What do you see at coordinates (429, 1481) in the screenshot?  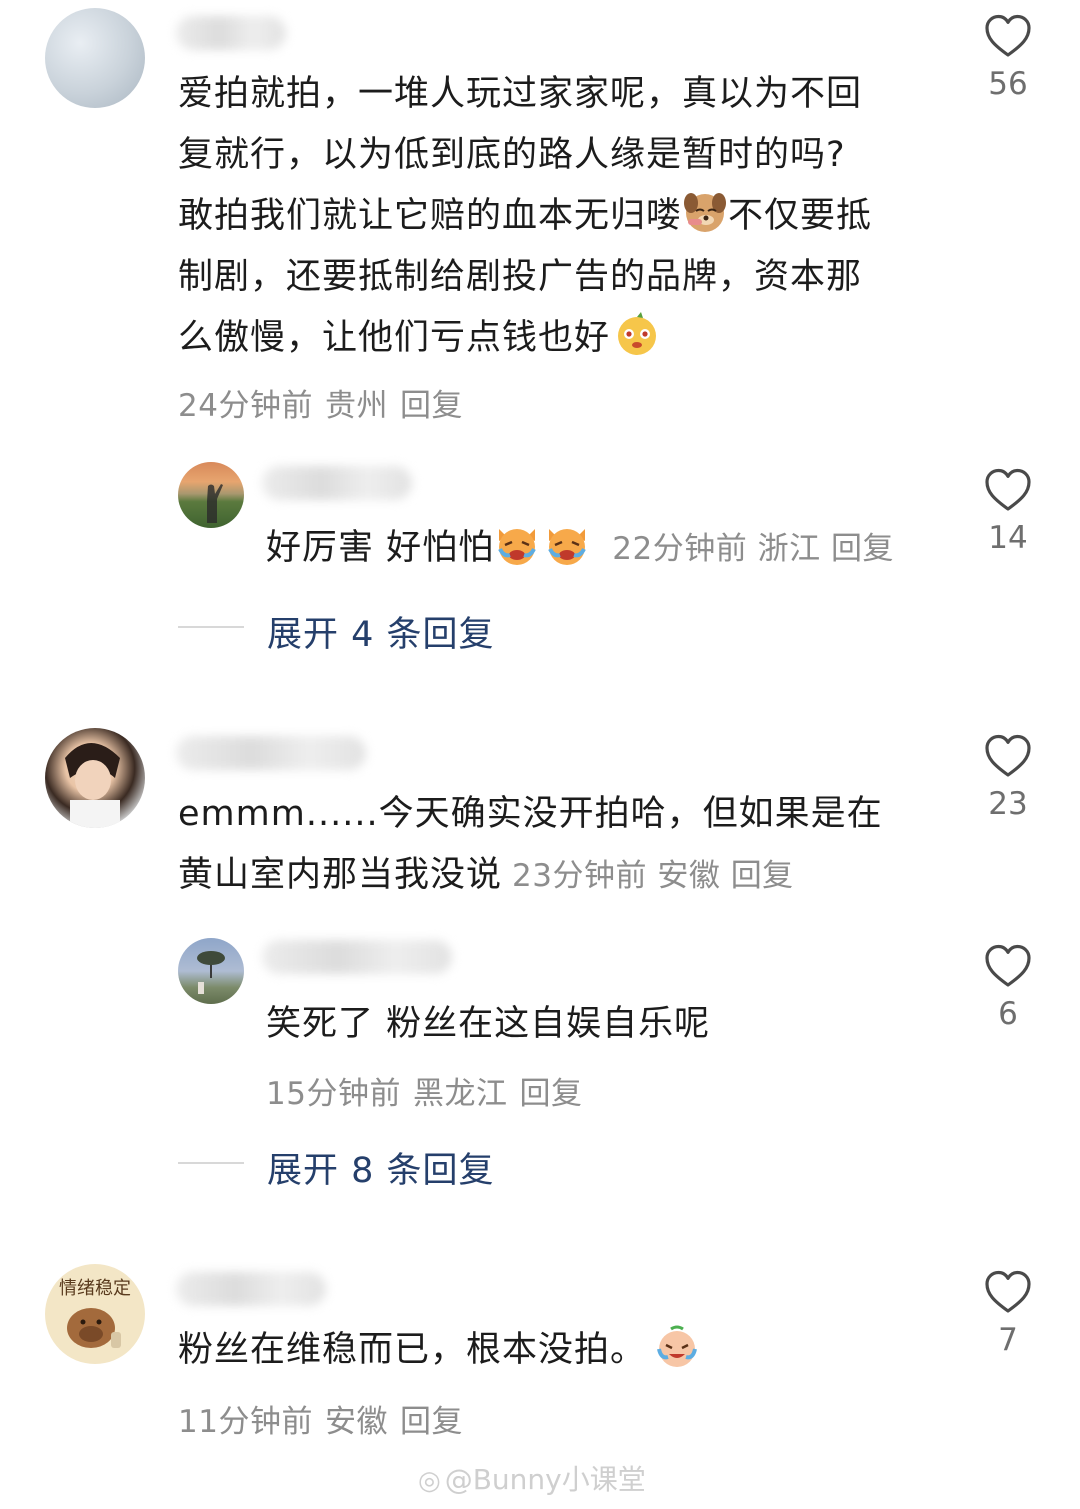 I see `weibo-logo-icon: ◎` at bounding box center [429, 1481].